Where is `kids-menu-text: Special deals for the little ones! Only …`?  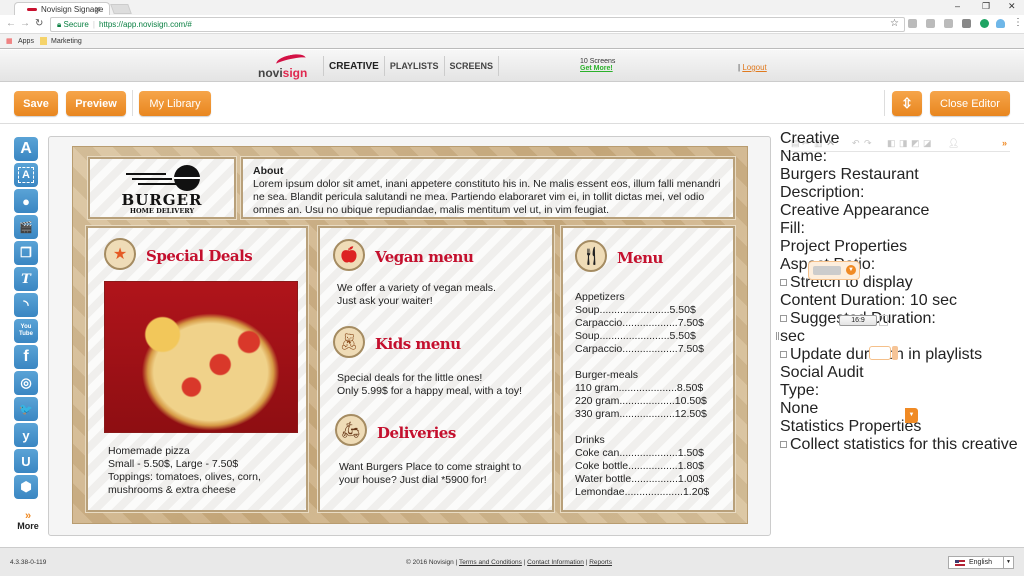 kids-menu-text: Special deals for the little ones! Only … is located at coordinates (429, 385).